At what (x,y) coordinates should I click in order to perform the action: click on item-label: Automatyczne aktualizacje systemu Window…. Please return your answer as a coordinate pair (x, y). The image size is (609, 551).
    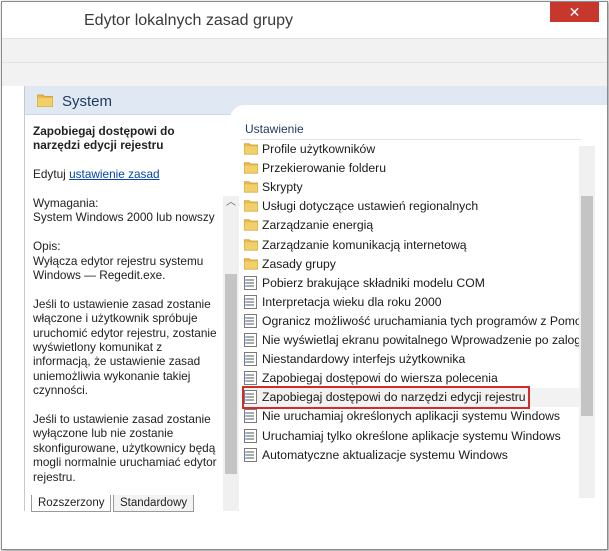
    Looking at the image, I should click on (385, 454).